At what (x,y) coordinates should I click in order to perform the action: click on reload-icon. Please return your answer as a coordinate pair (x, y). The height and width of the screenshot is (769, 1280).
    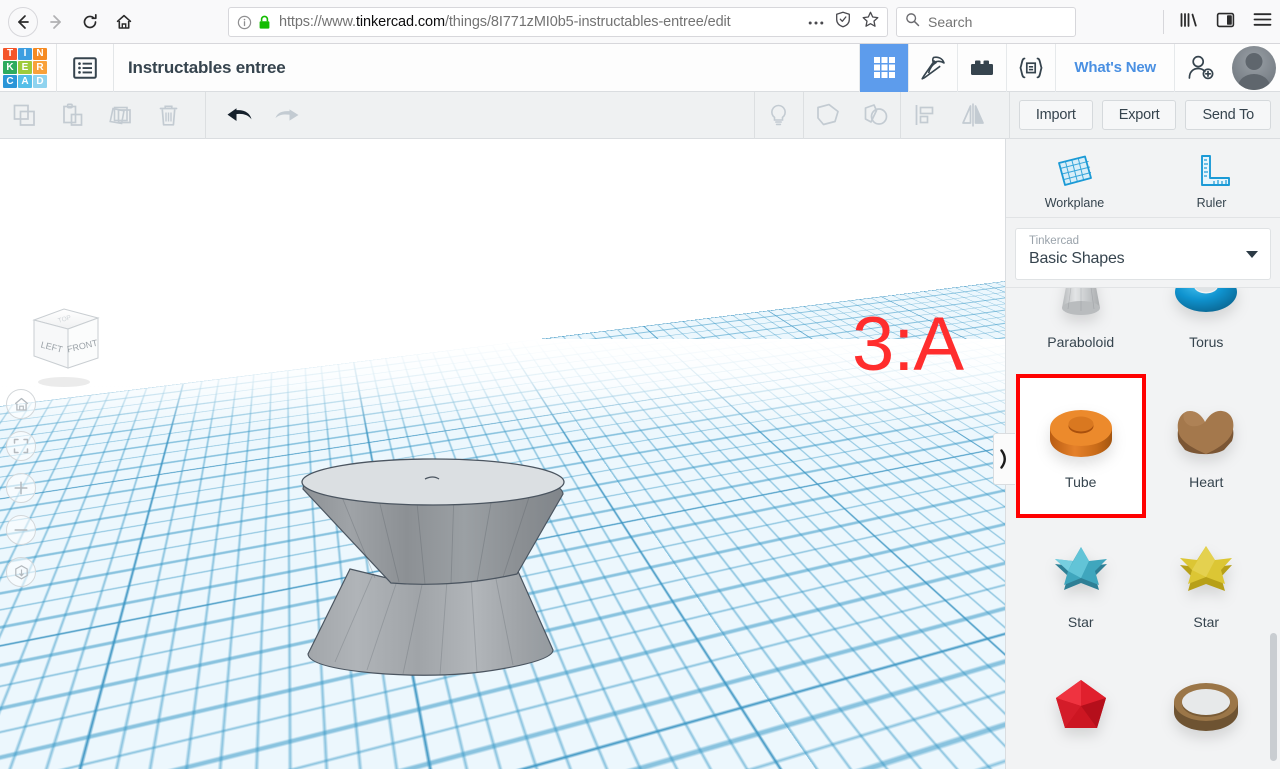
    Looking at the image, I should click on (90, 20).